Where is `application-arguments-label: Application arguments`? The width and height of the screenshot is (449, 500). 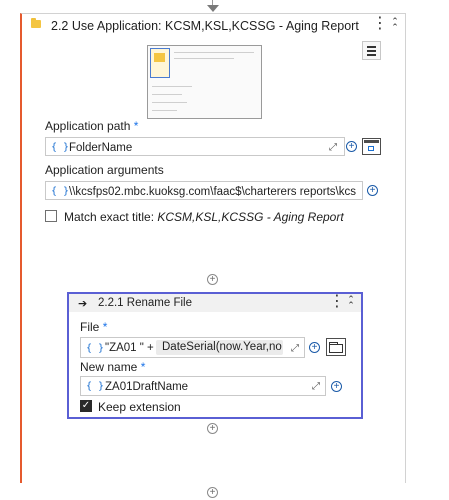 application-arguments-label: Application arguments is located at coordinates (104, 170).